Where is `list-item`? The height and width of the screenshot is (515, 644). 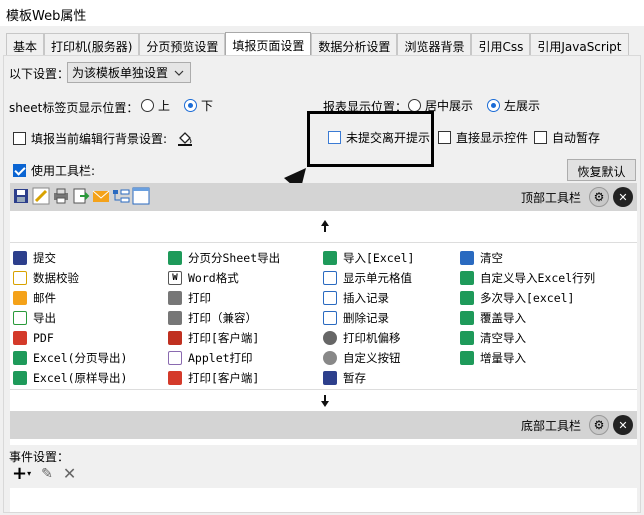
list-item is located at coordinates (548, 378).